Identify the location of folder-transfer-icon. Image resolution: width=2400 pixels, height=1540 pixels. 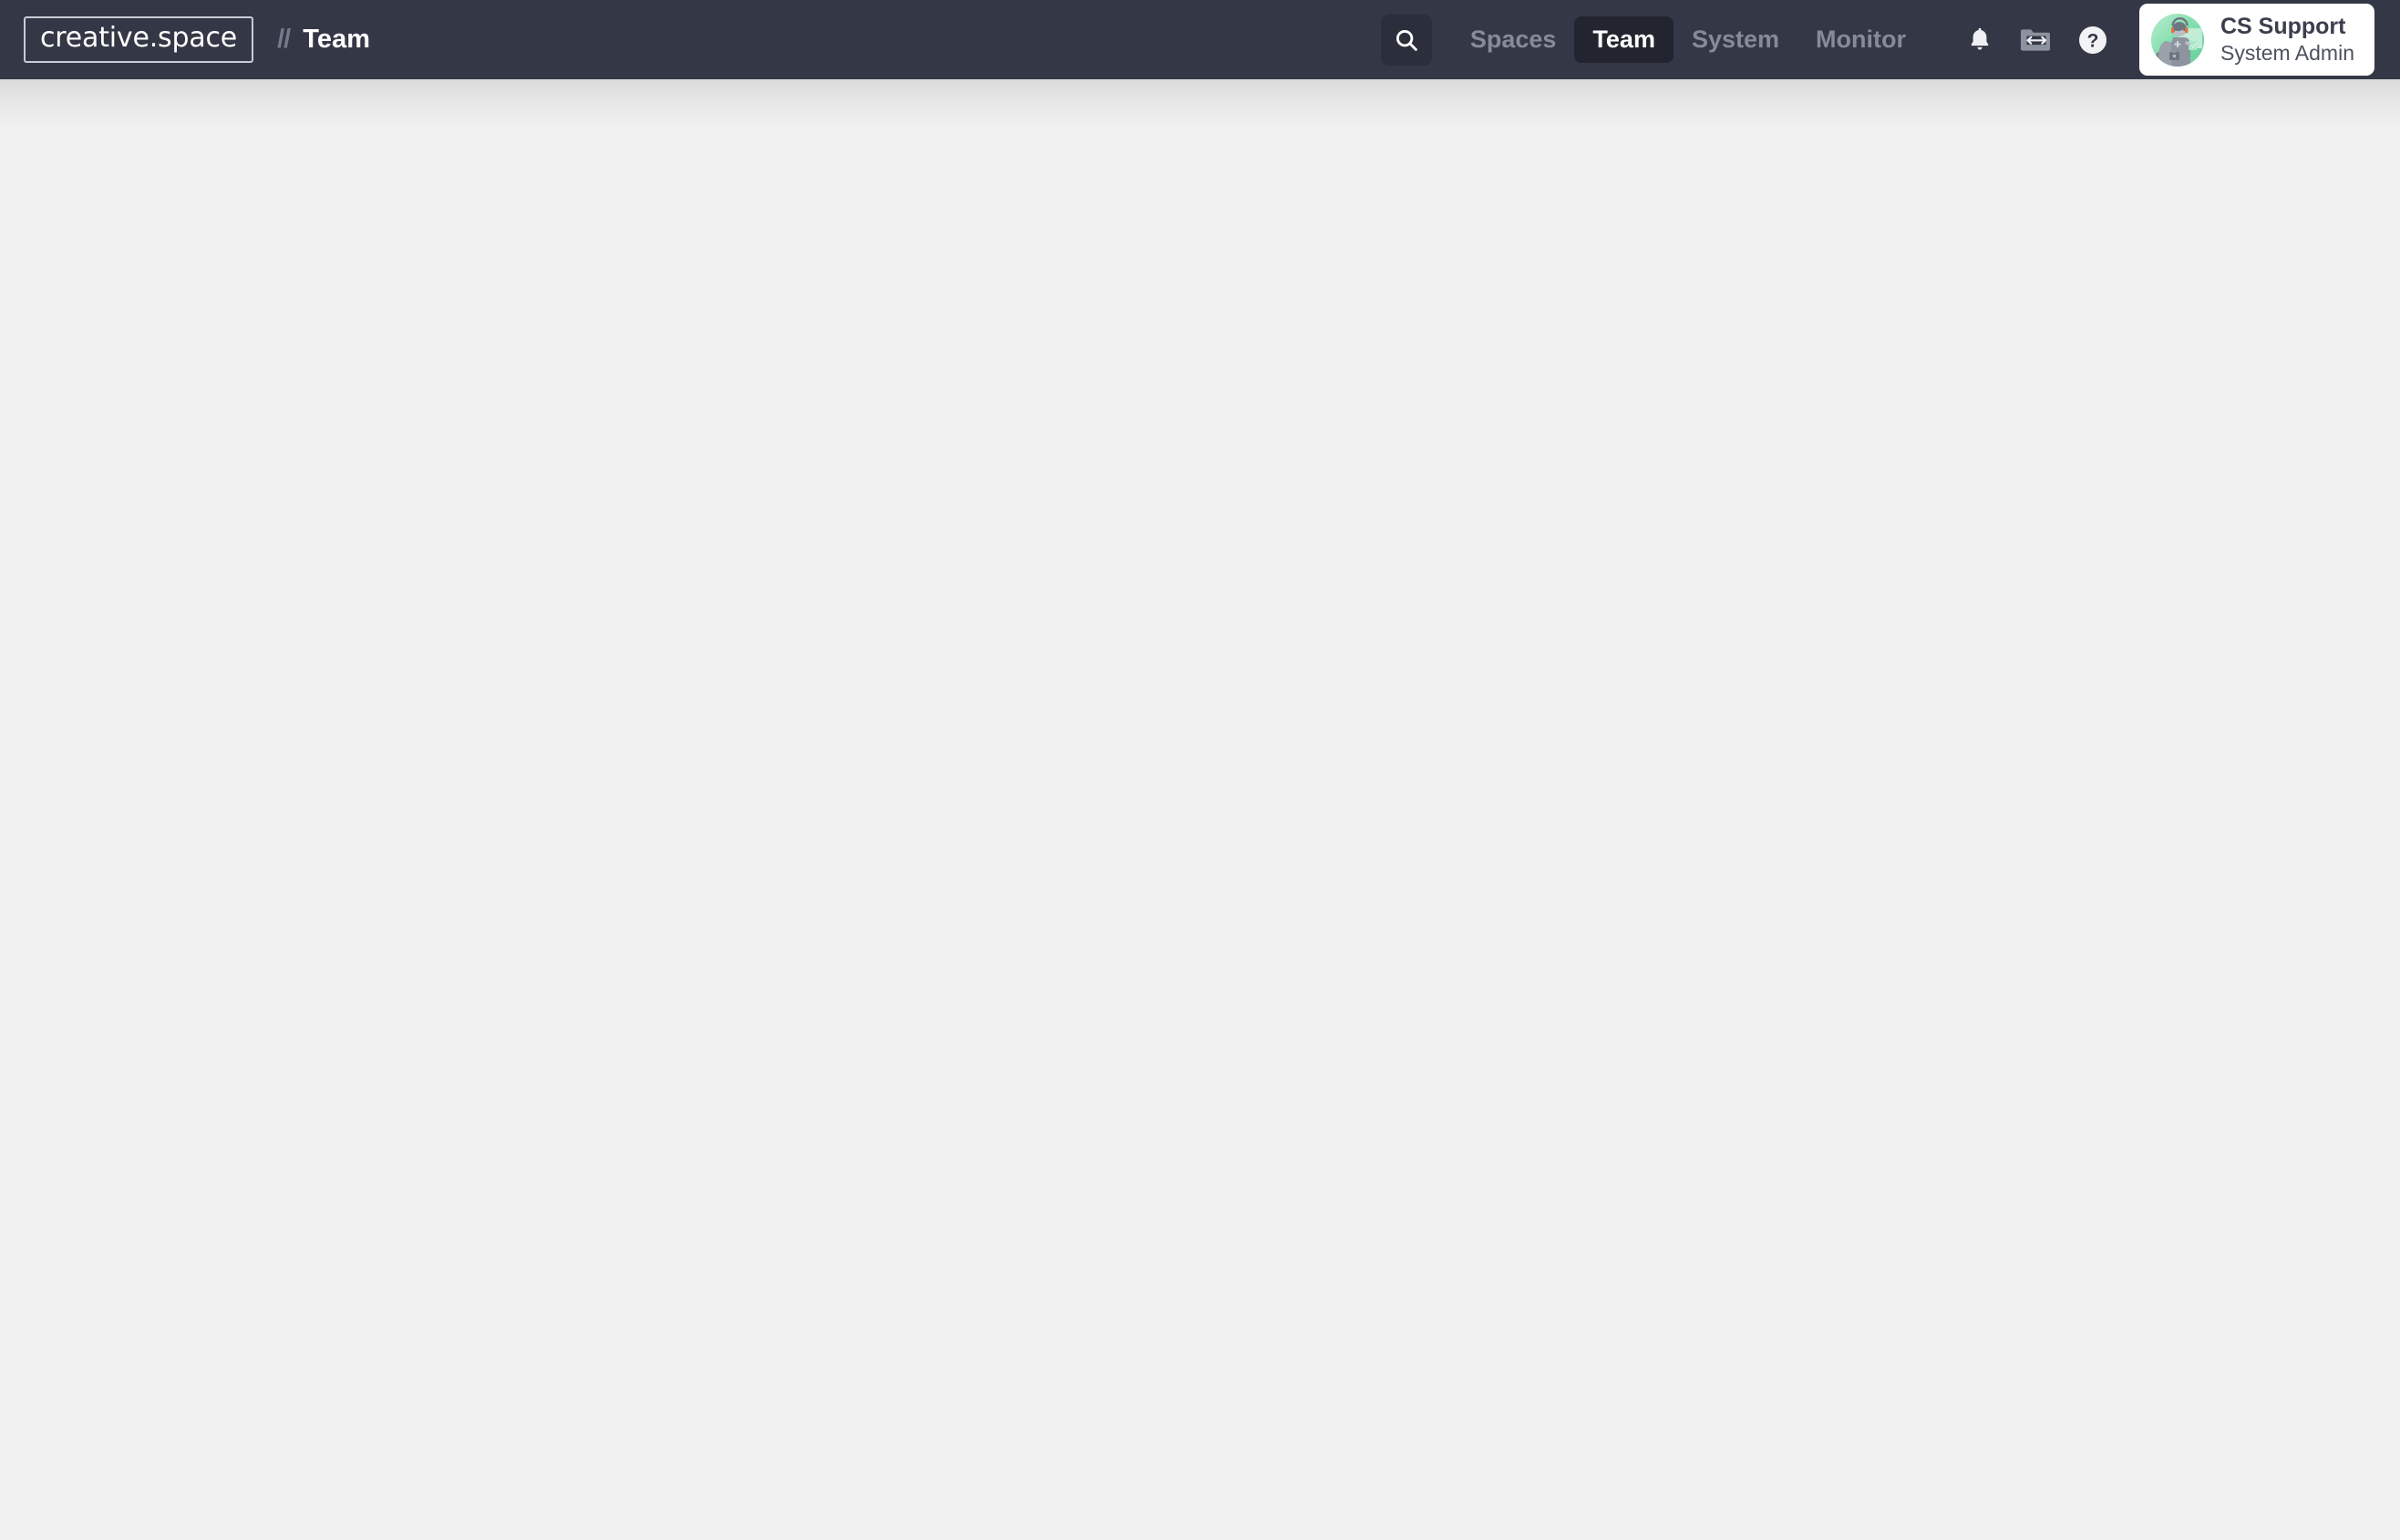
(2037, 40).